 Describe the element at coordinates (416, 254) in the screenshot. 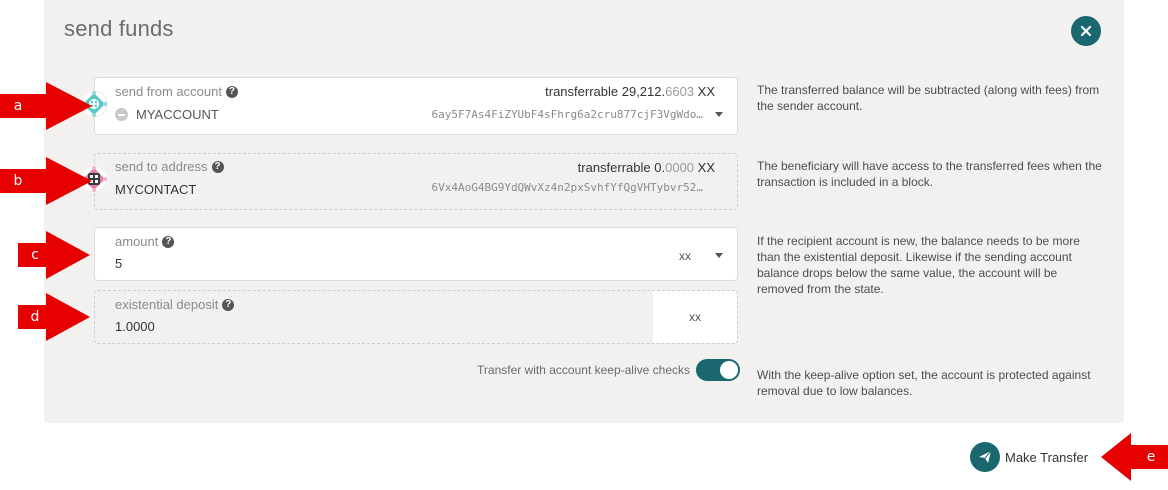

I see `amount-field: amount? 5 xx` at that location.